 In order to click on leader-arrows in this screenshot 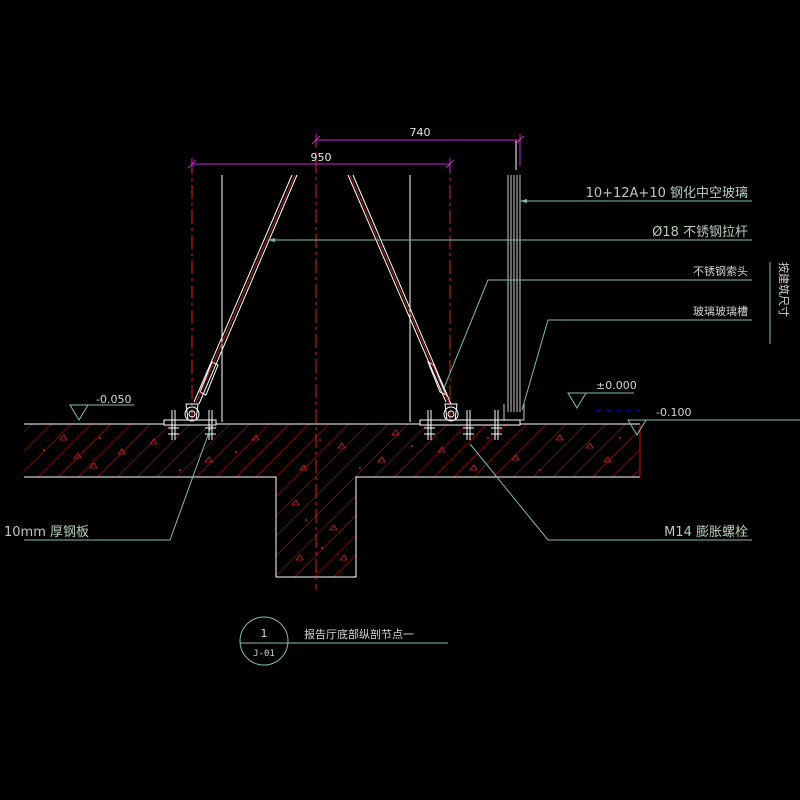, I will do `click(397, 220)`.